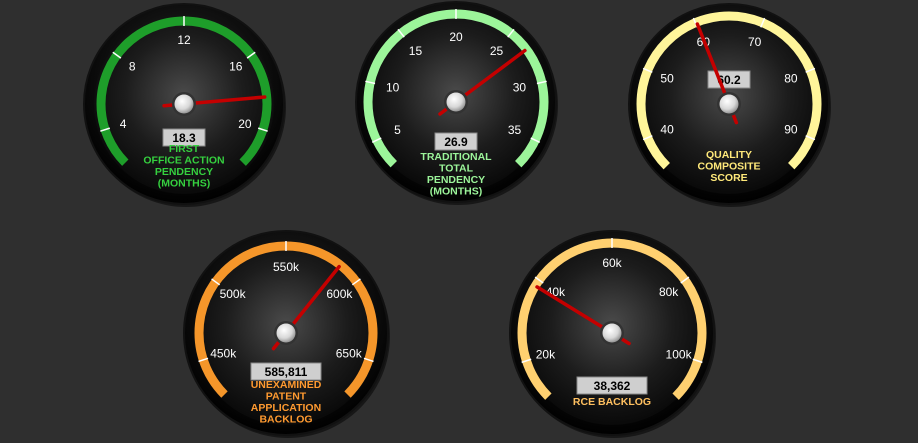  What do you see at coordinates (416, 51) in the screenshot?
I see `gauge-tick-label: 15` at bounding box center [416, 51].